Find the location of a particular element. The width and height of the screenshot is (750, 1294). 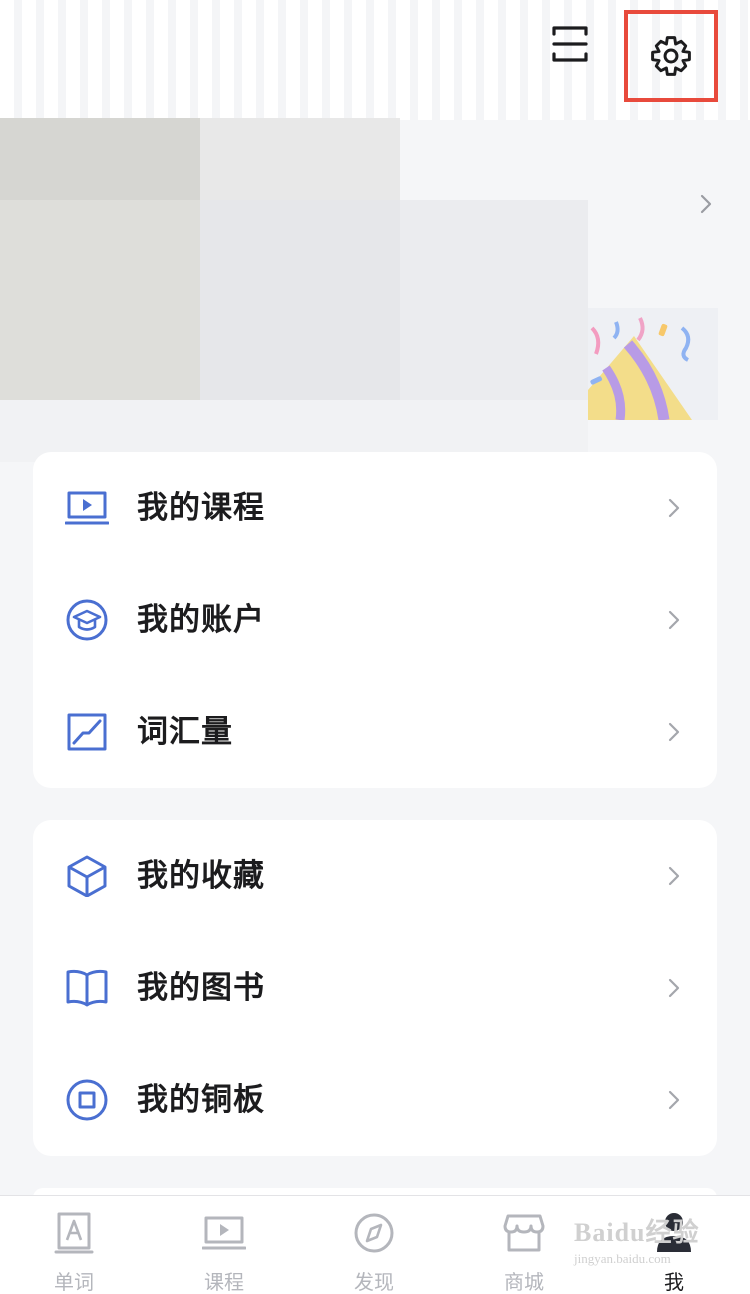

tab-label: 发现 is located at coordinates (374, 1282).